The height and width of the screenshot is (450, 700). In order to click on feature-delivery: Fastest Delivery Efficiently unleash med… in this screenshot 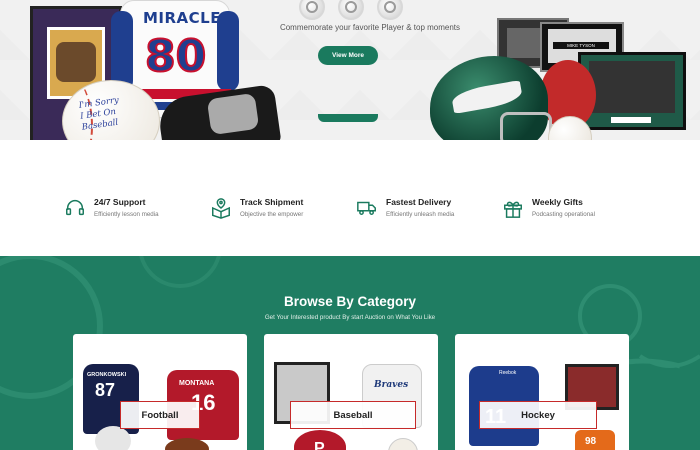, I will do `click(405, 208)`.